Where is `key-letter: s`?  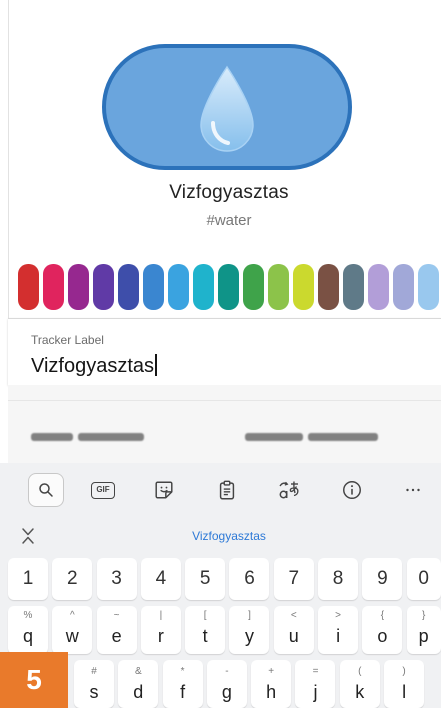
key-letter: s is located at coordinates (94, 692).